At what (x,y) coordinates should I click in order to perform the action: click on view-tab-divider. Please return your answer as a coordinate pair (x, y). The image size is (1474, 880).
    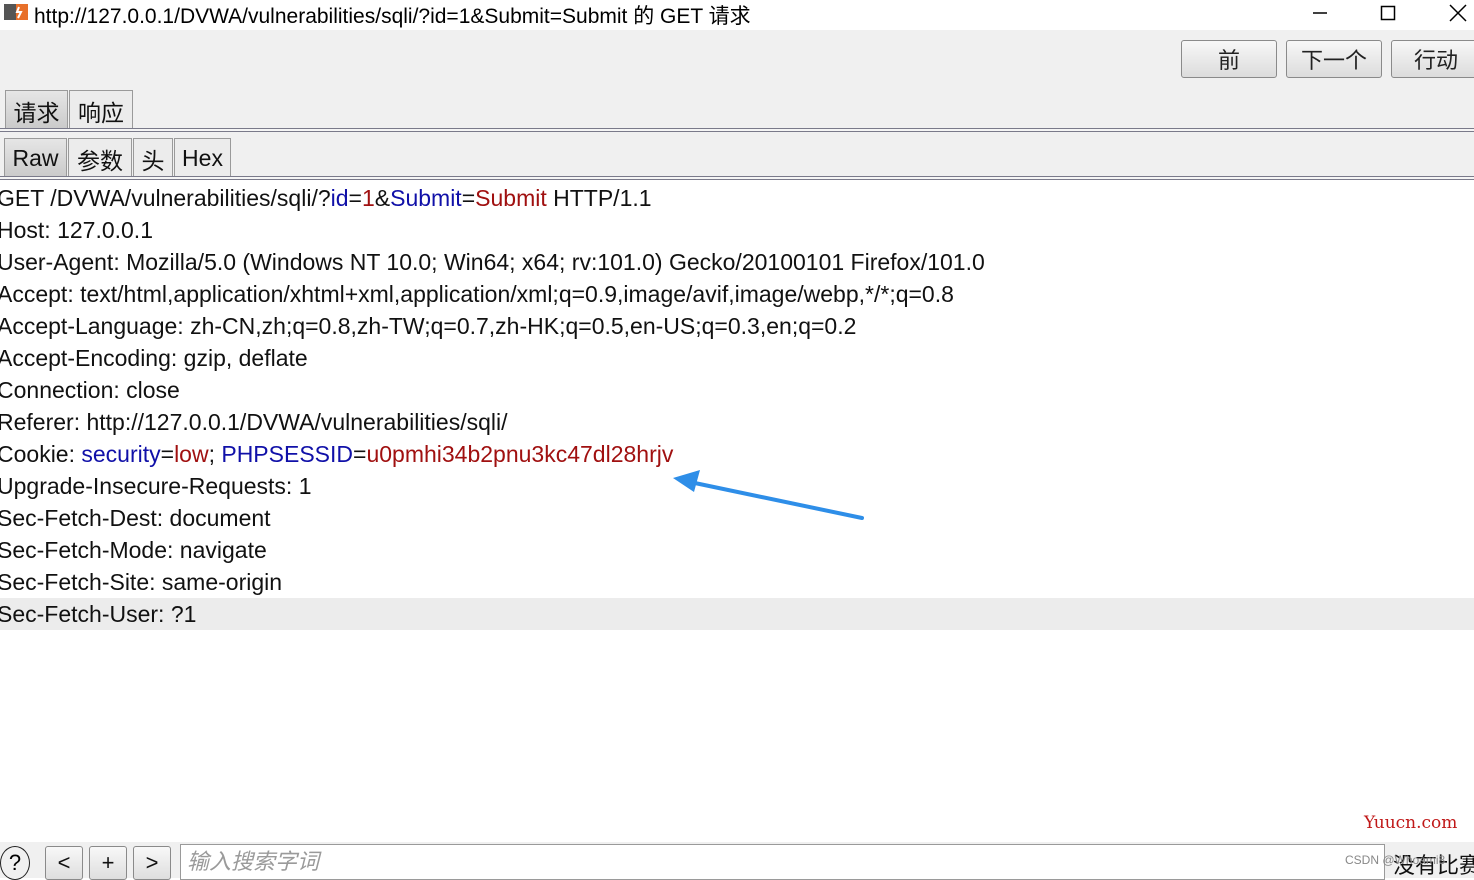
    Looking at the image, I should click on (737, 178).